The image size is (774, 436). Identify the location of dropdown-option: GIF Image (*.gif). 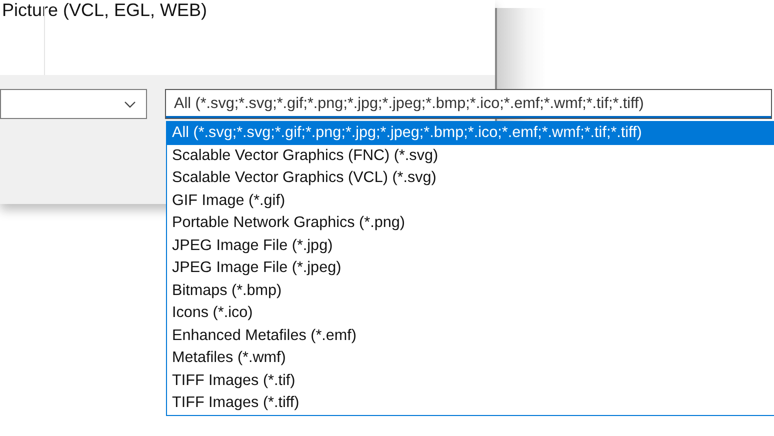
(470, 201).